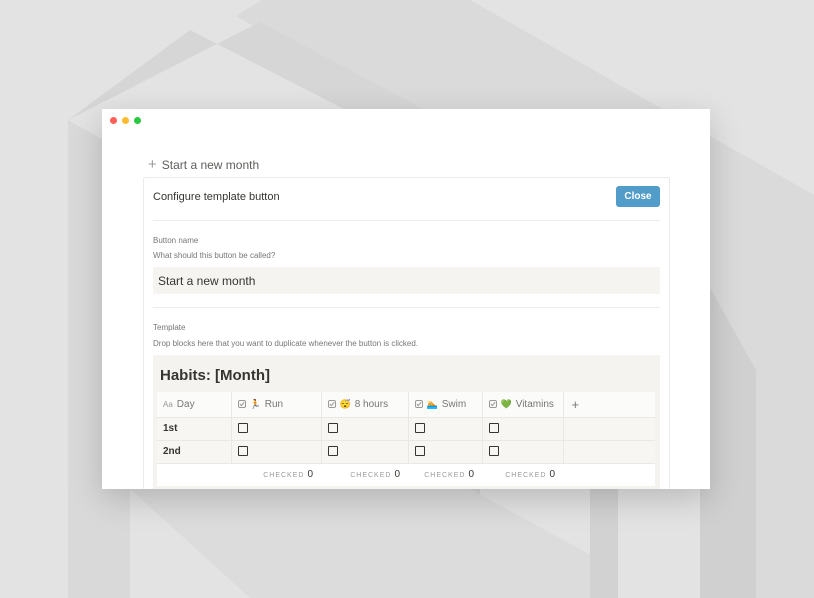 The height and width of the screenshot is (598, 814). What do you see at coordinates (137, 120) in the screenshot?
I see `maximize-window-button` at bounding box center [137, 120].